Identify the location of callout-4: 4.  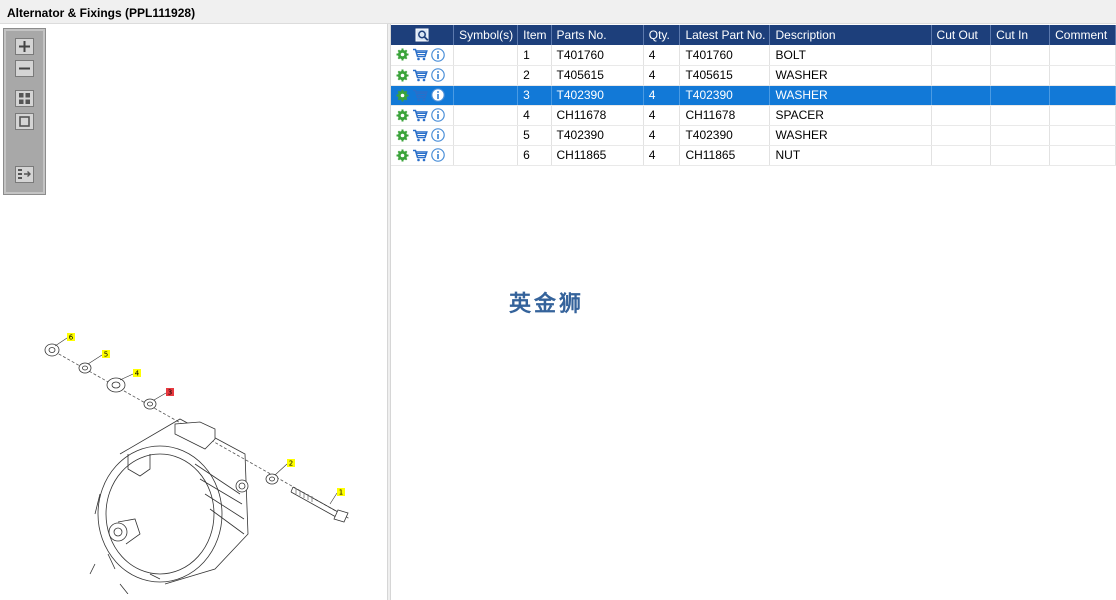
(137, 373).